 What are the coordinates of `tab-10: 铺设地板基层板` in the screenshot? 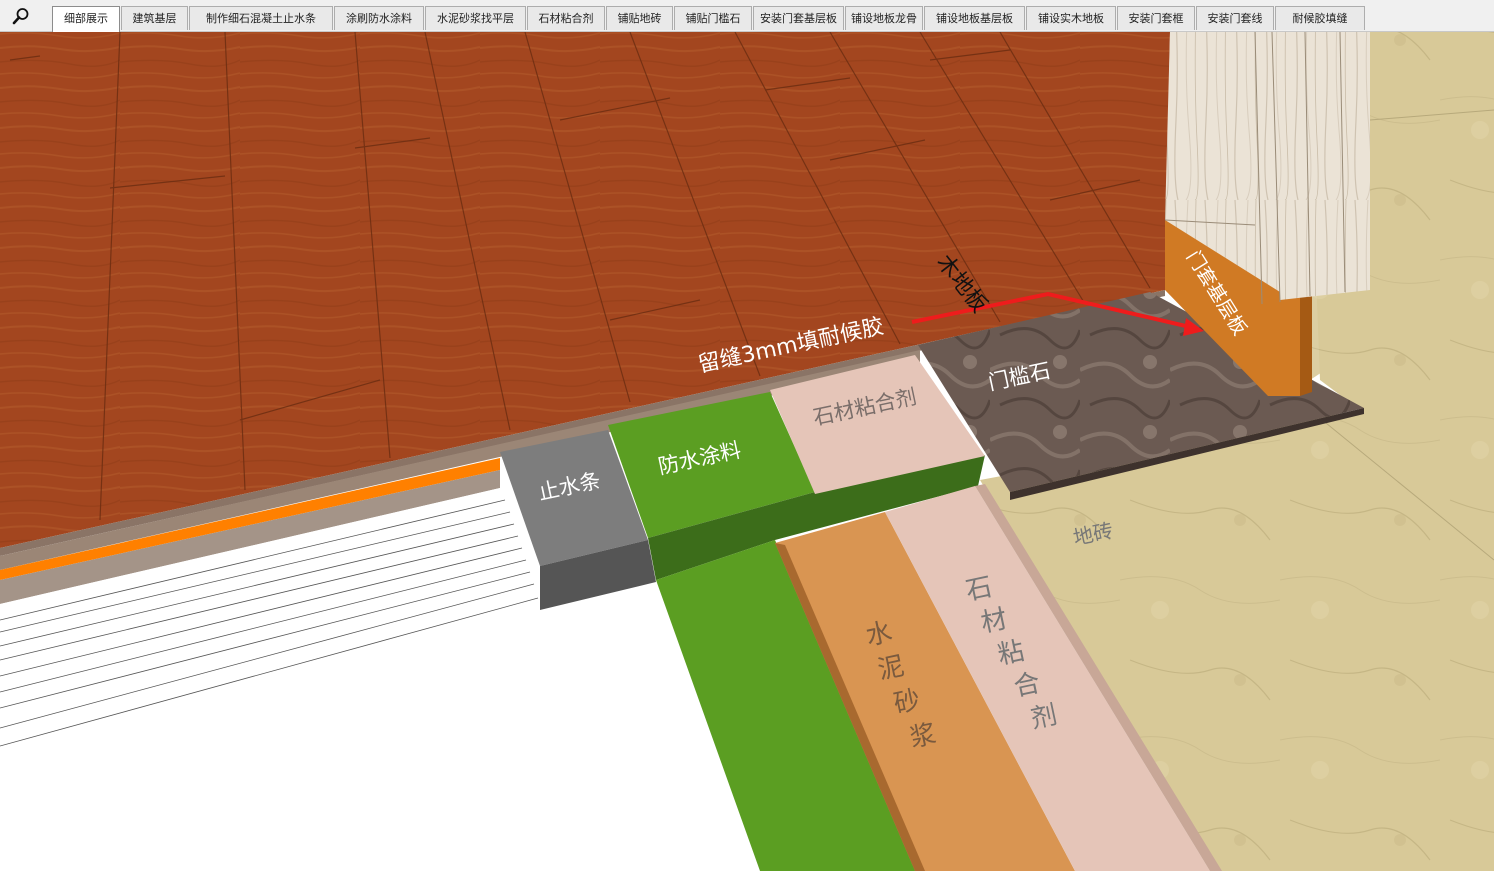 It's located at (974, 18).